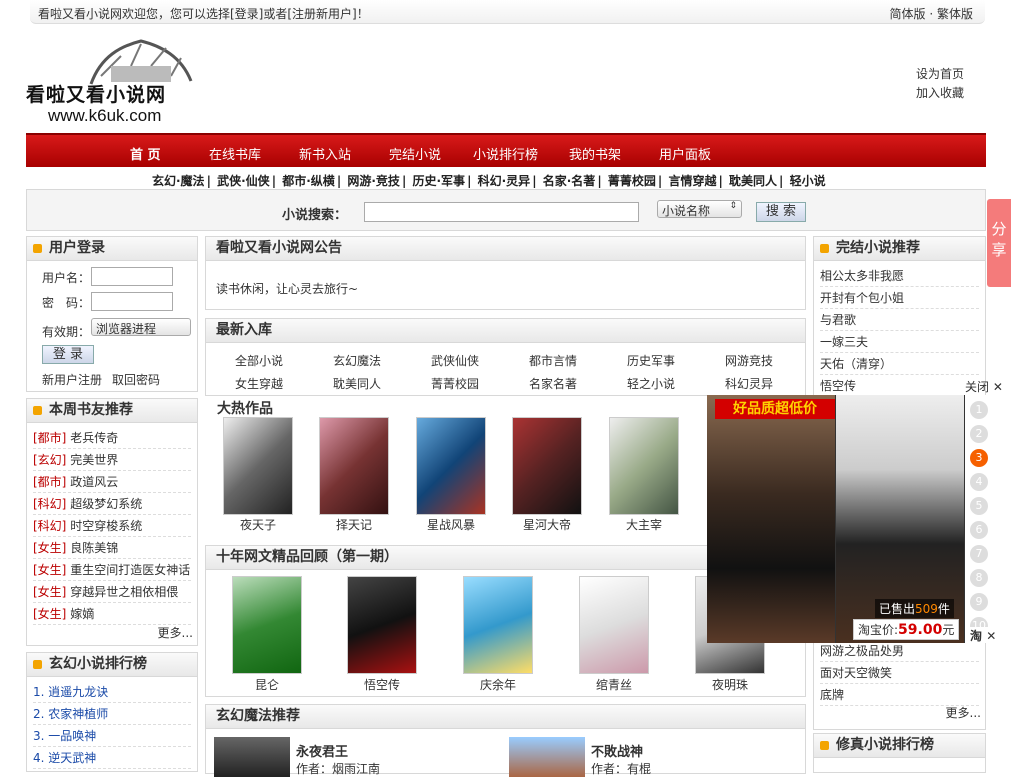 The width and height of the screenshot is (1024, 777). What do you see at coordinates (94, 438) in the screenshot?
I see `book-title: 老兵传奇` at bounding box center [94, 438].